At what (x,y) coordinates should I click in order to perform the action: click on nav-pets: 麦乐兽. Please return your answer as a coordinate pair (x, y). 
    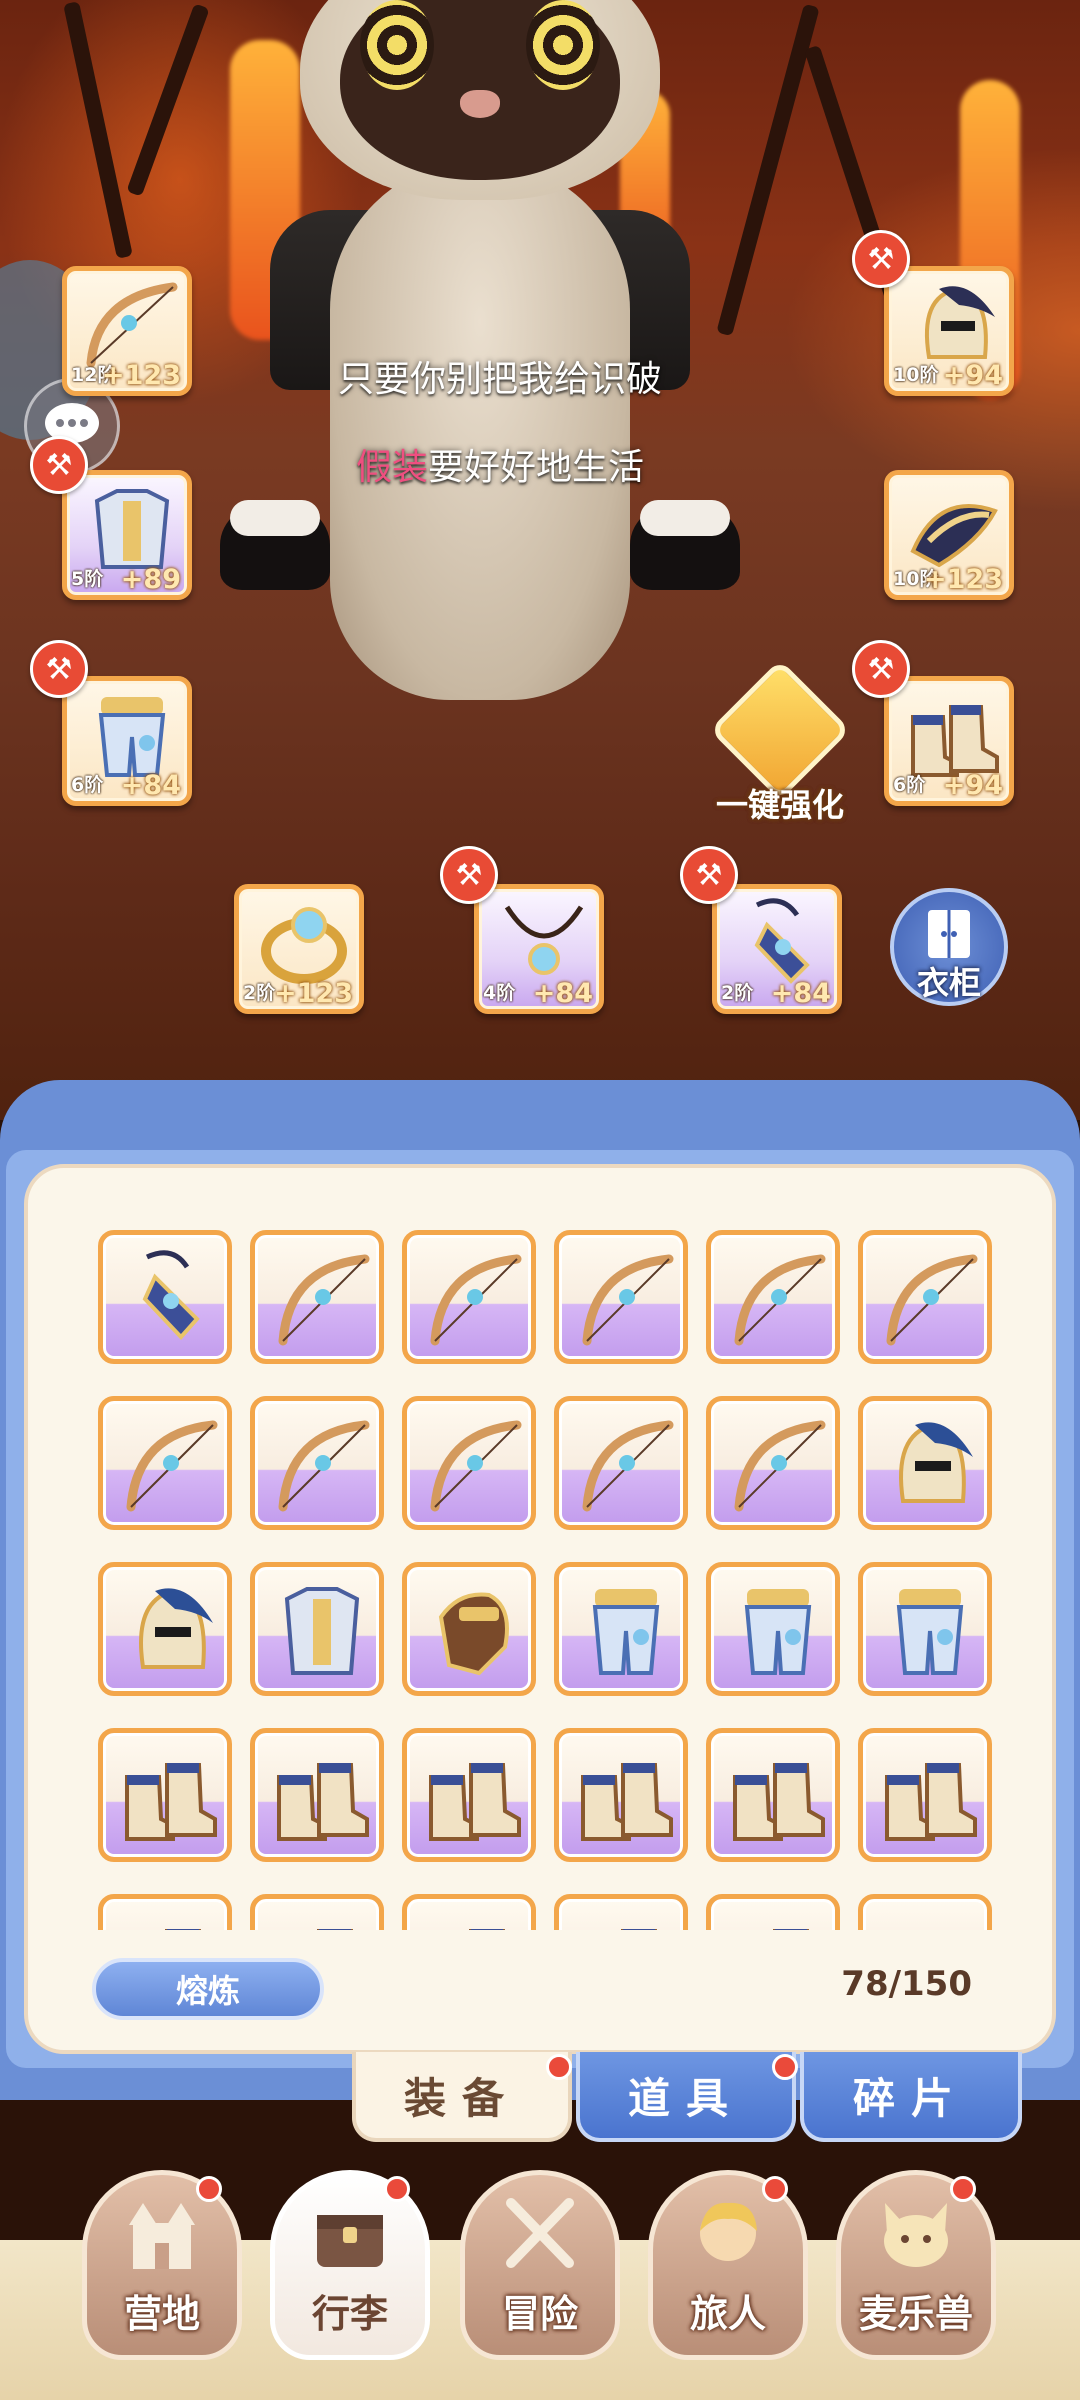
    Looking at the image, I should click on (916, 2265).